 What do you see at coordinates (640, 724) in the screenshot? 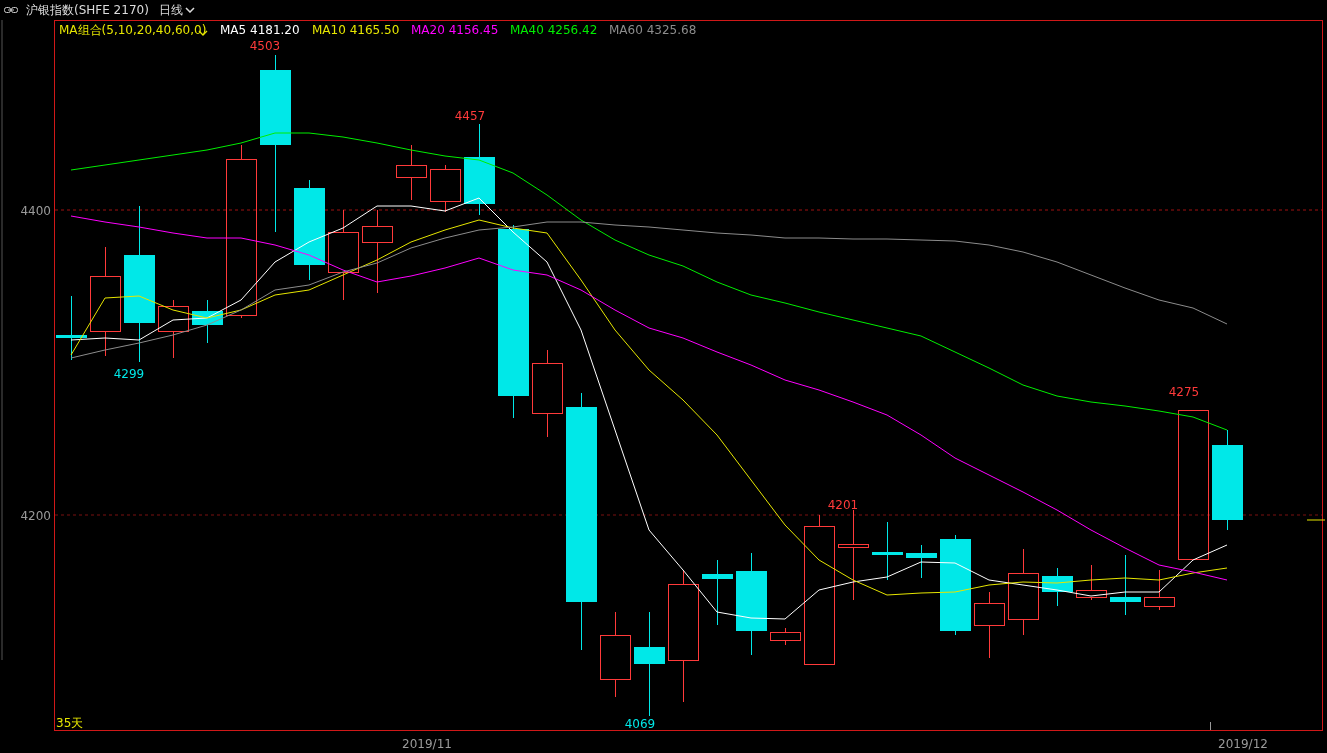
I see `low-price-label: 4069` at bounding box center [640, 724].